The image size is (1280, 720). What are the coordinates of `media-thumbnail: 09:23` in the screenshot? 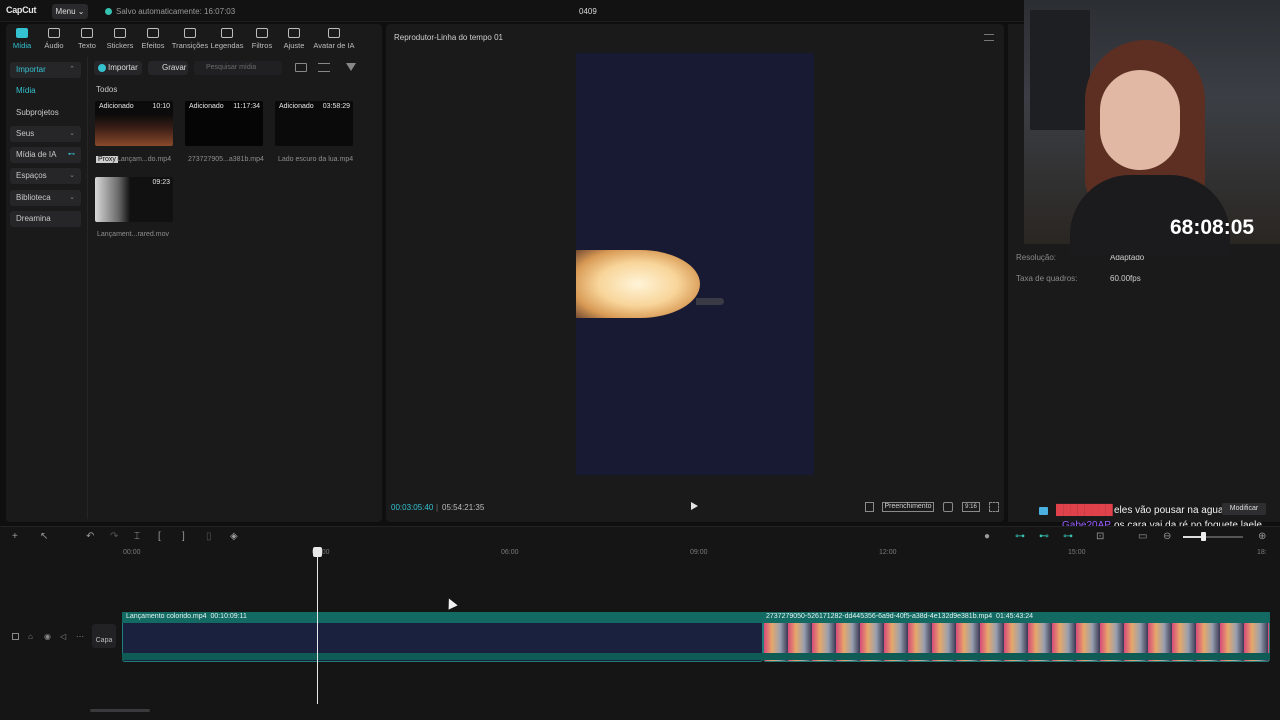 It's located at (134, 199).